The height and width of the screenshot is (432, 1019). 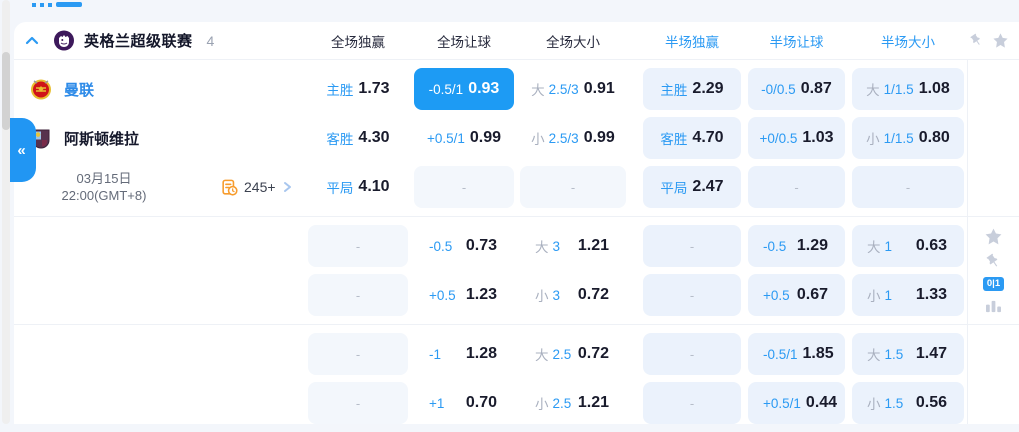 What do you see at coordinates (692, 187) in the screenshot?
I see `odds-cell: 平局 2.47` at bounding box center [692, 187].